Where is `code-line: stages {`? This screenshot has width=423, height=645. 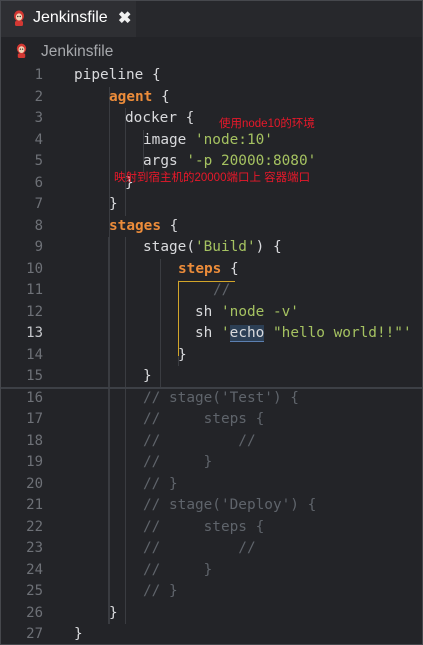 code-line: stages { is located at coordinates (143, 227).